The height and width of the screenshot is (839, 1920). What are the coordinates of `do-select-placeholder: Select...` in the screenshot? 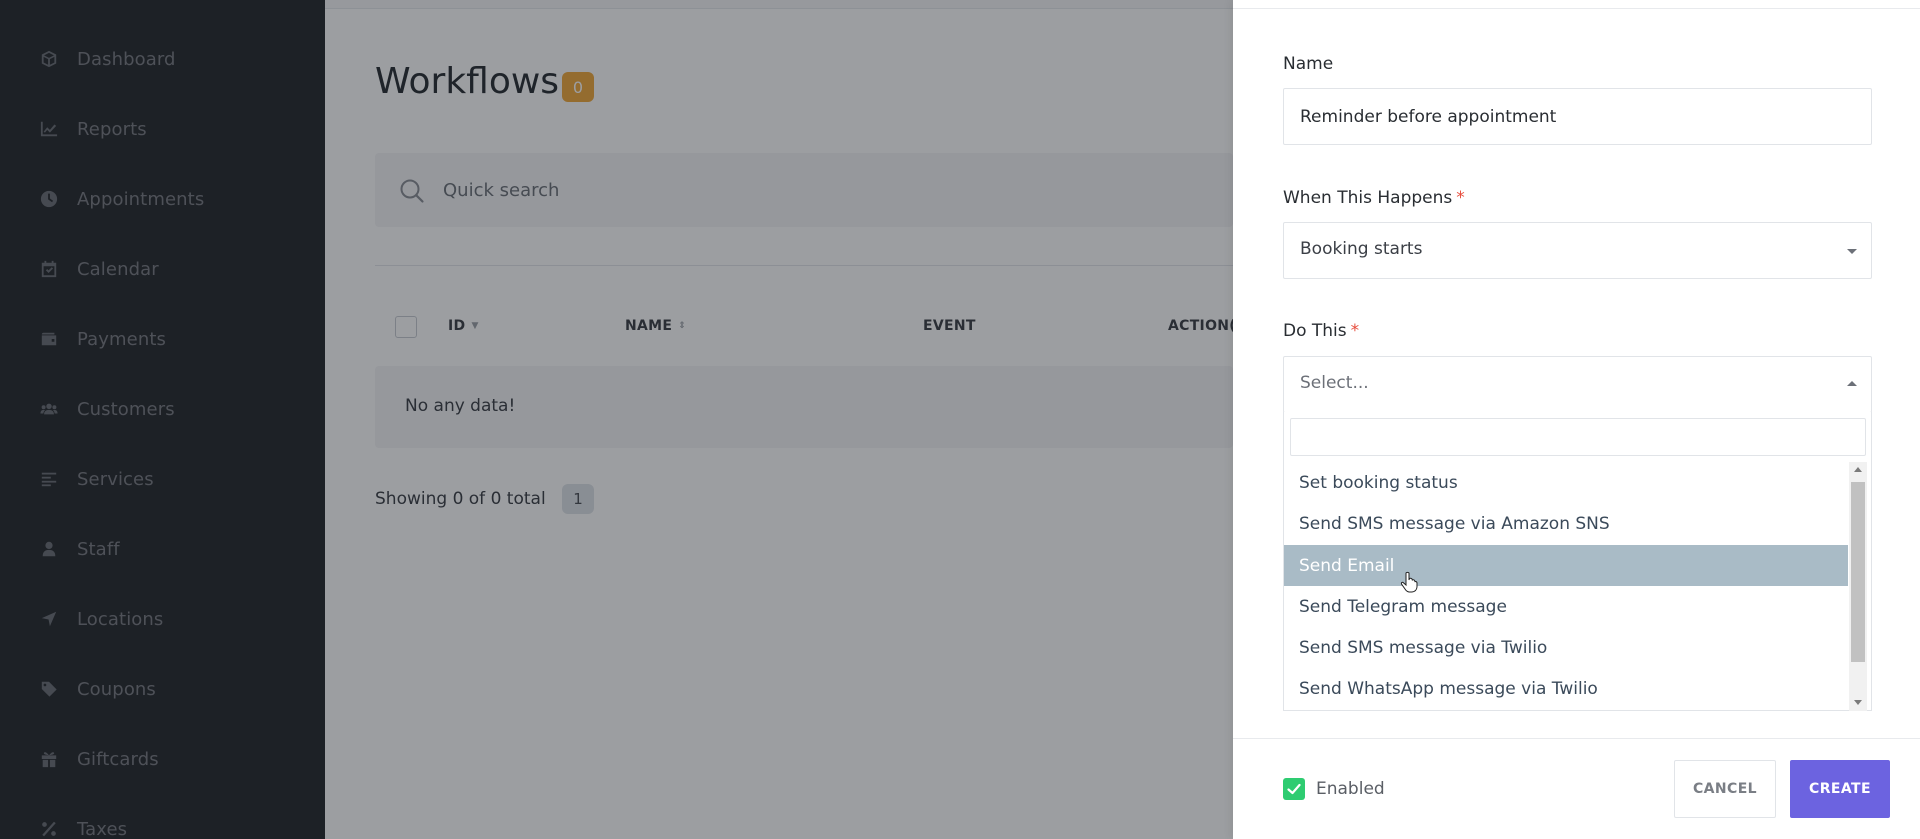 It's located at (1334, 383).